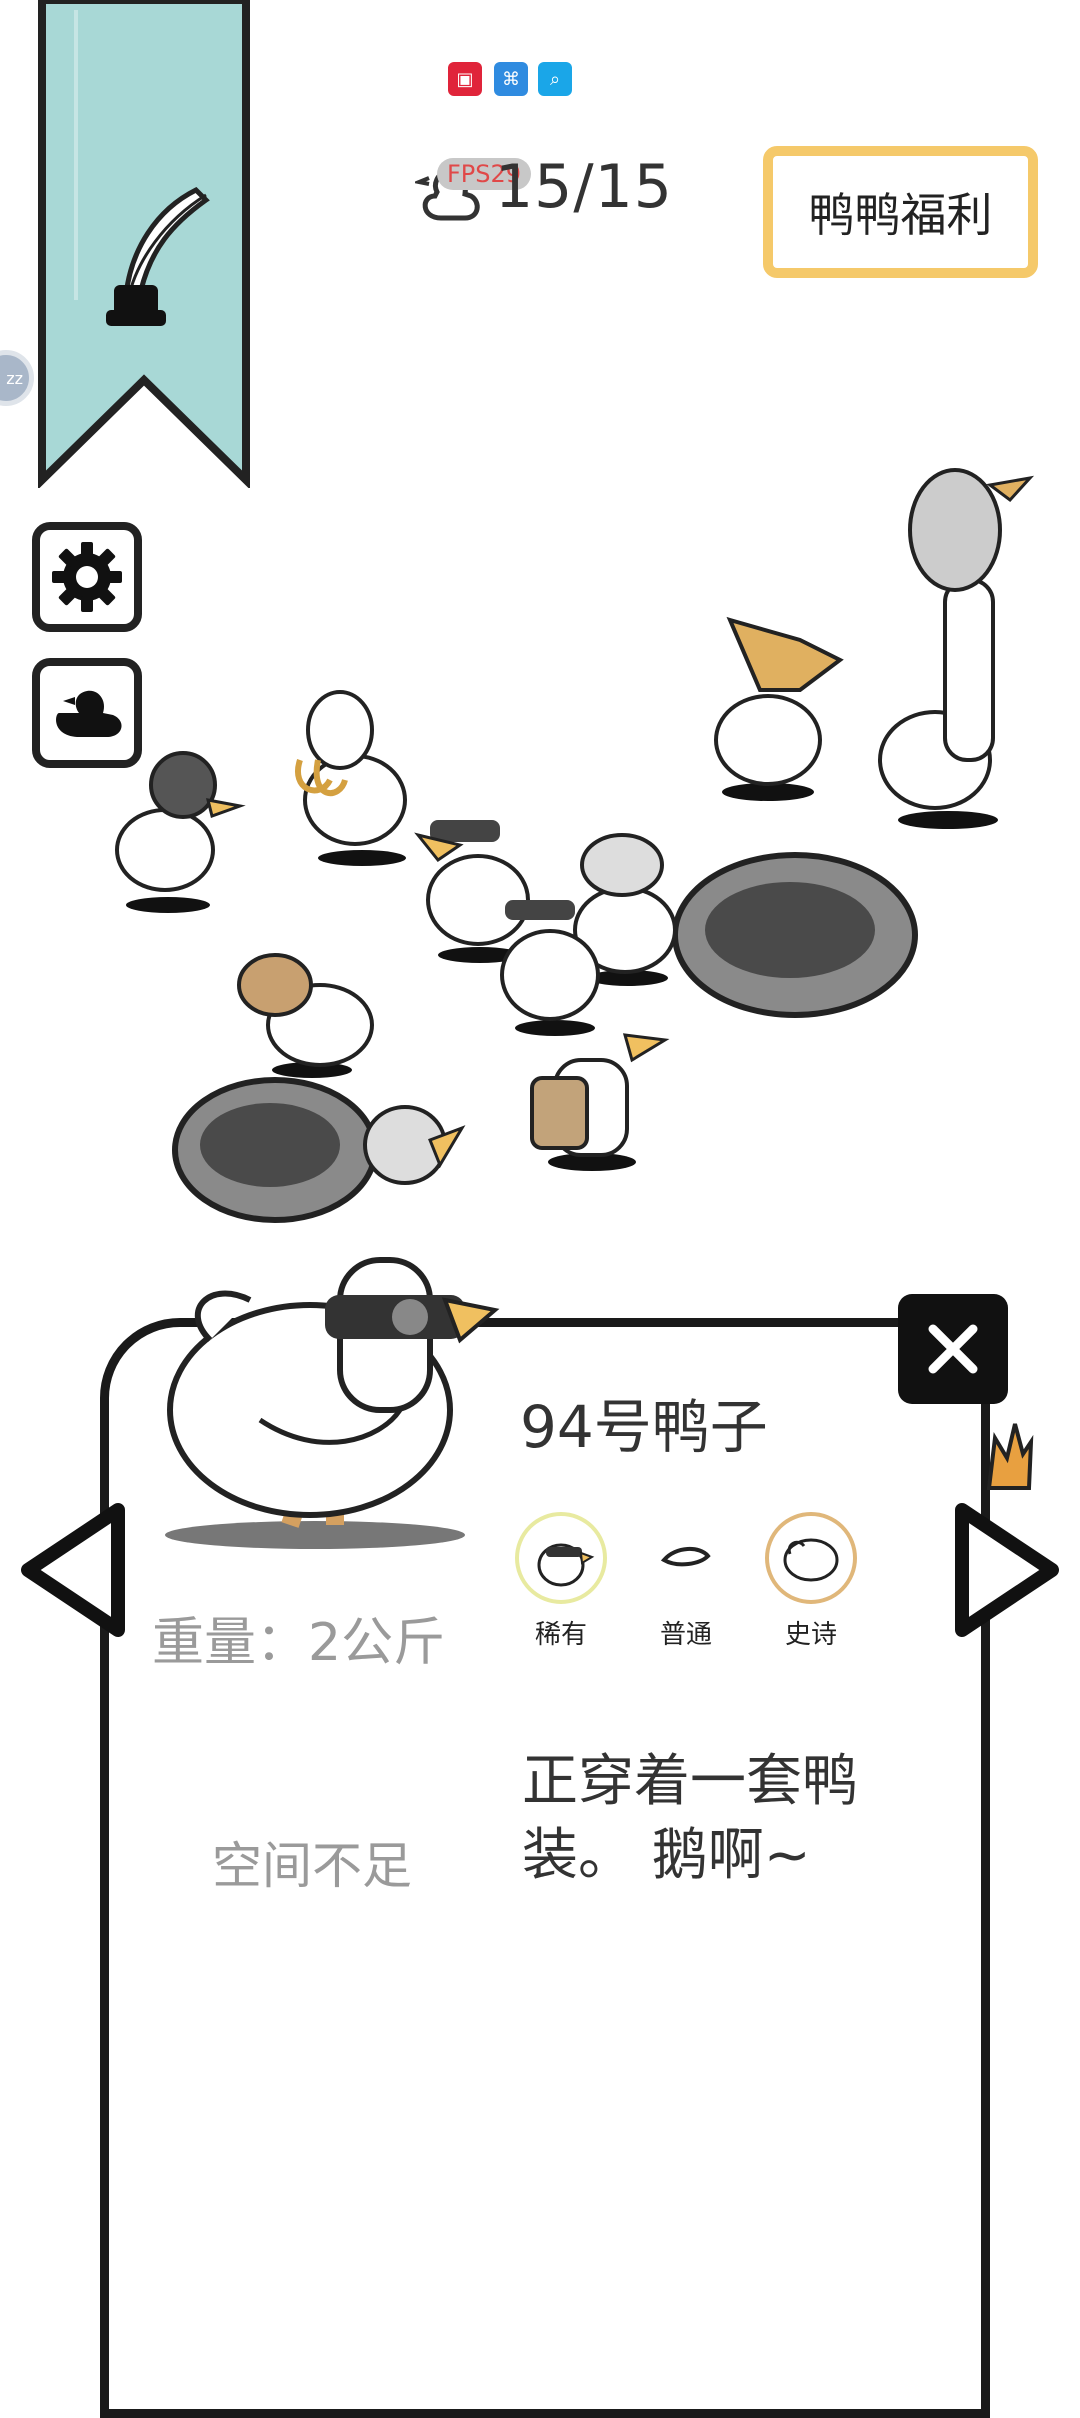 The image size is (1080, 2418). Describe the element at coordinates (312, 1866) in the screenshot. I see `space-status: 空间不足` at that location.